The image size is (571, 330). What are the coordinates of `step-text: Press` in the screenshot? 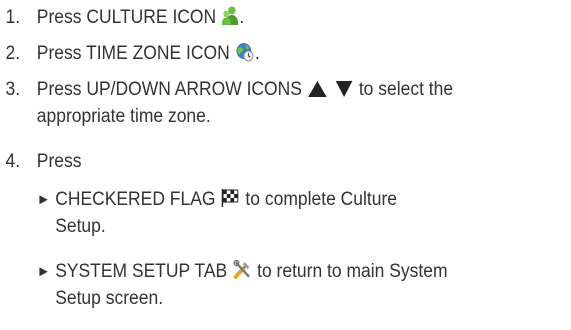 It's located at (59, 161).